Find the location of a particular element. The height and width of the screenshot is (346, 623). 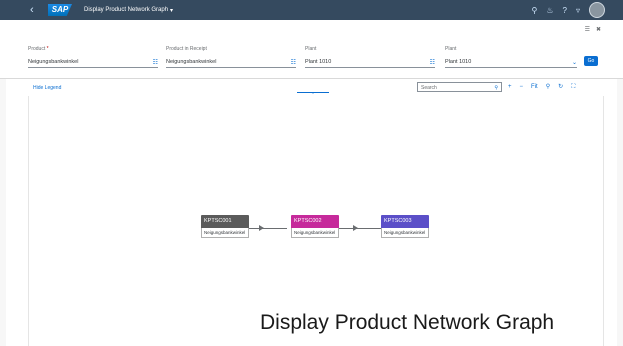

graph-node: KPTSC003 Neigungsbankwinkel is located at coordinates (405, 226).